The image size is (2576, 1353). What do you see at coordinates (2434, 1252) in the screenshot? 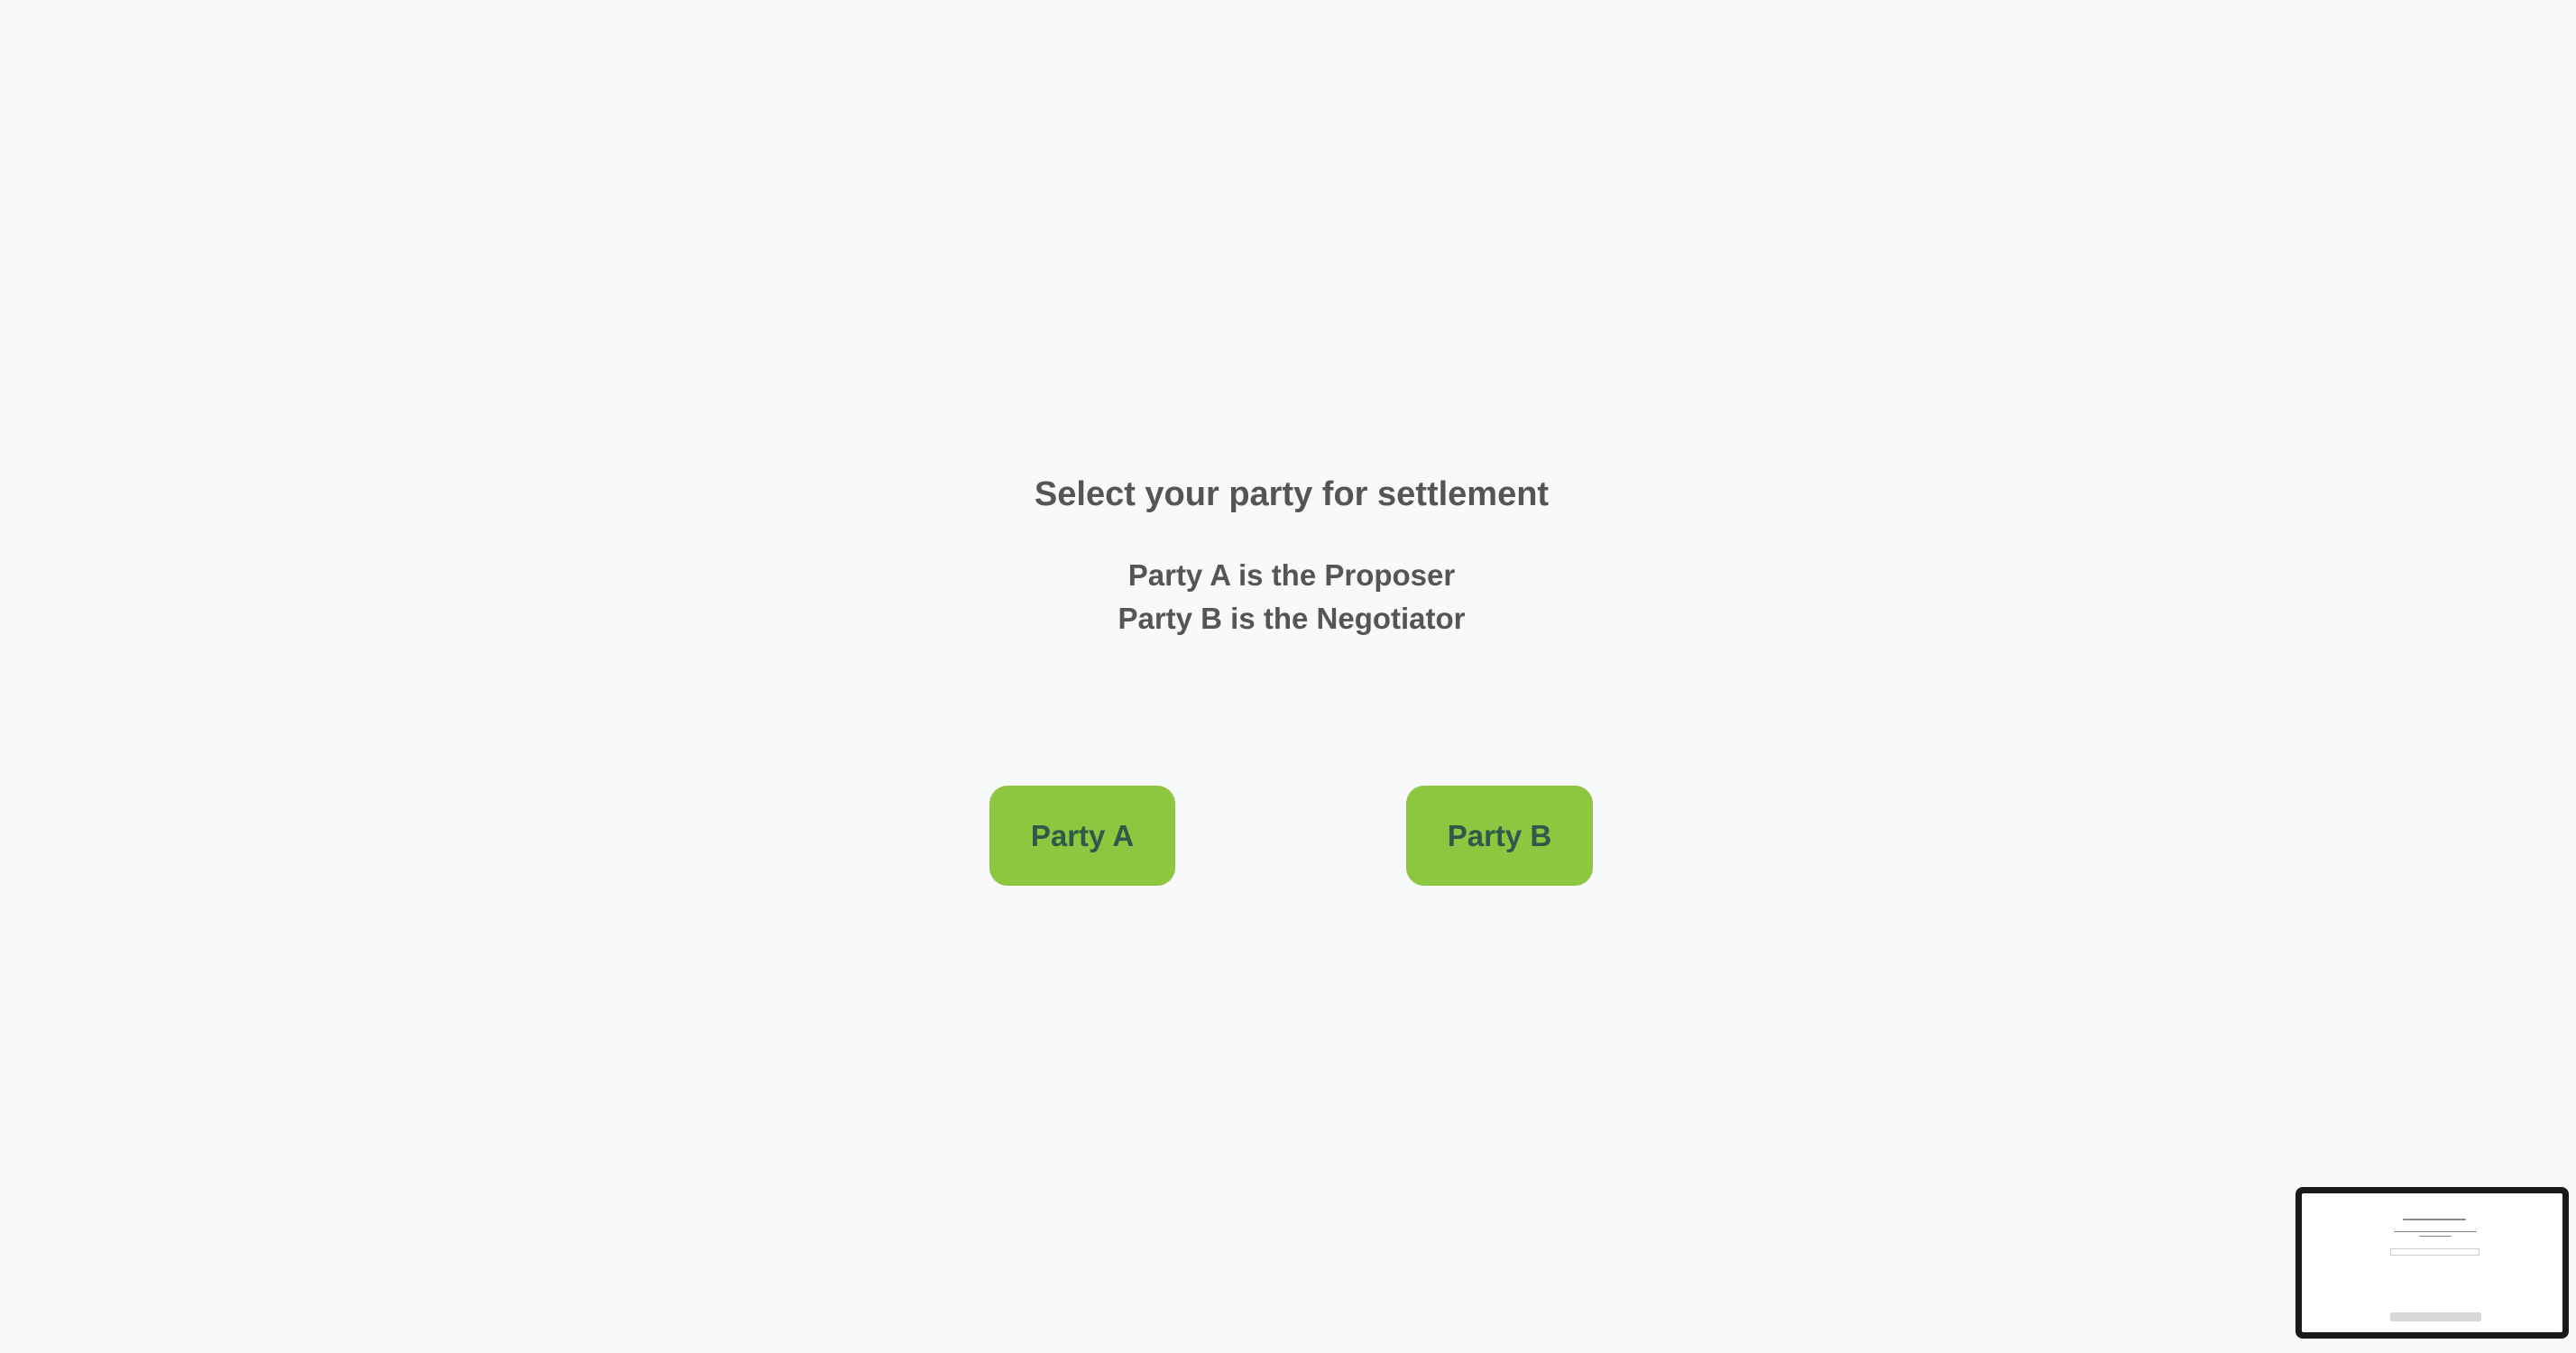
I see `preview-input` at bounding box center [2434, 1252].